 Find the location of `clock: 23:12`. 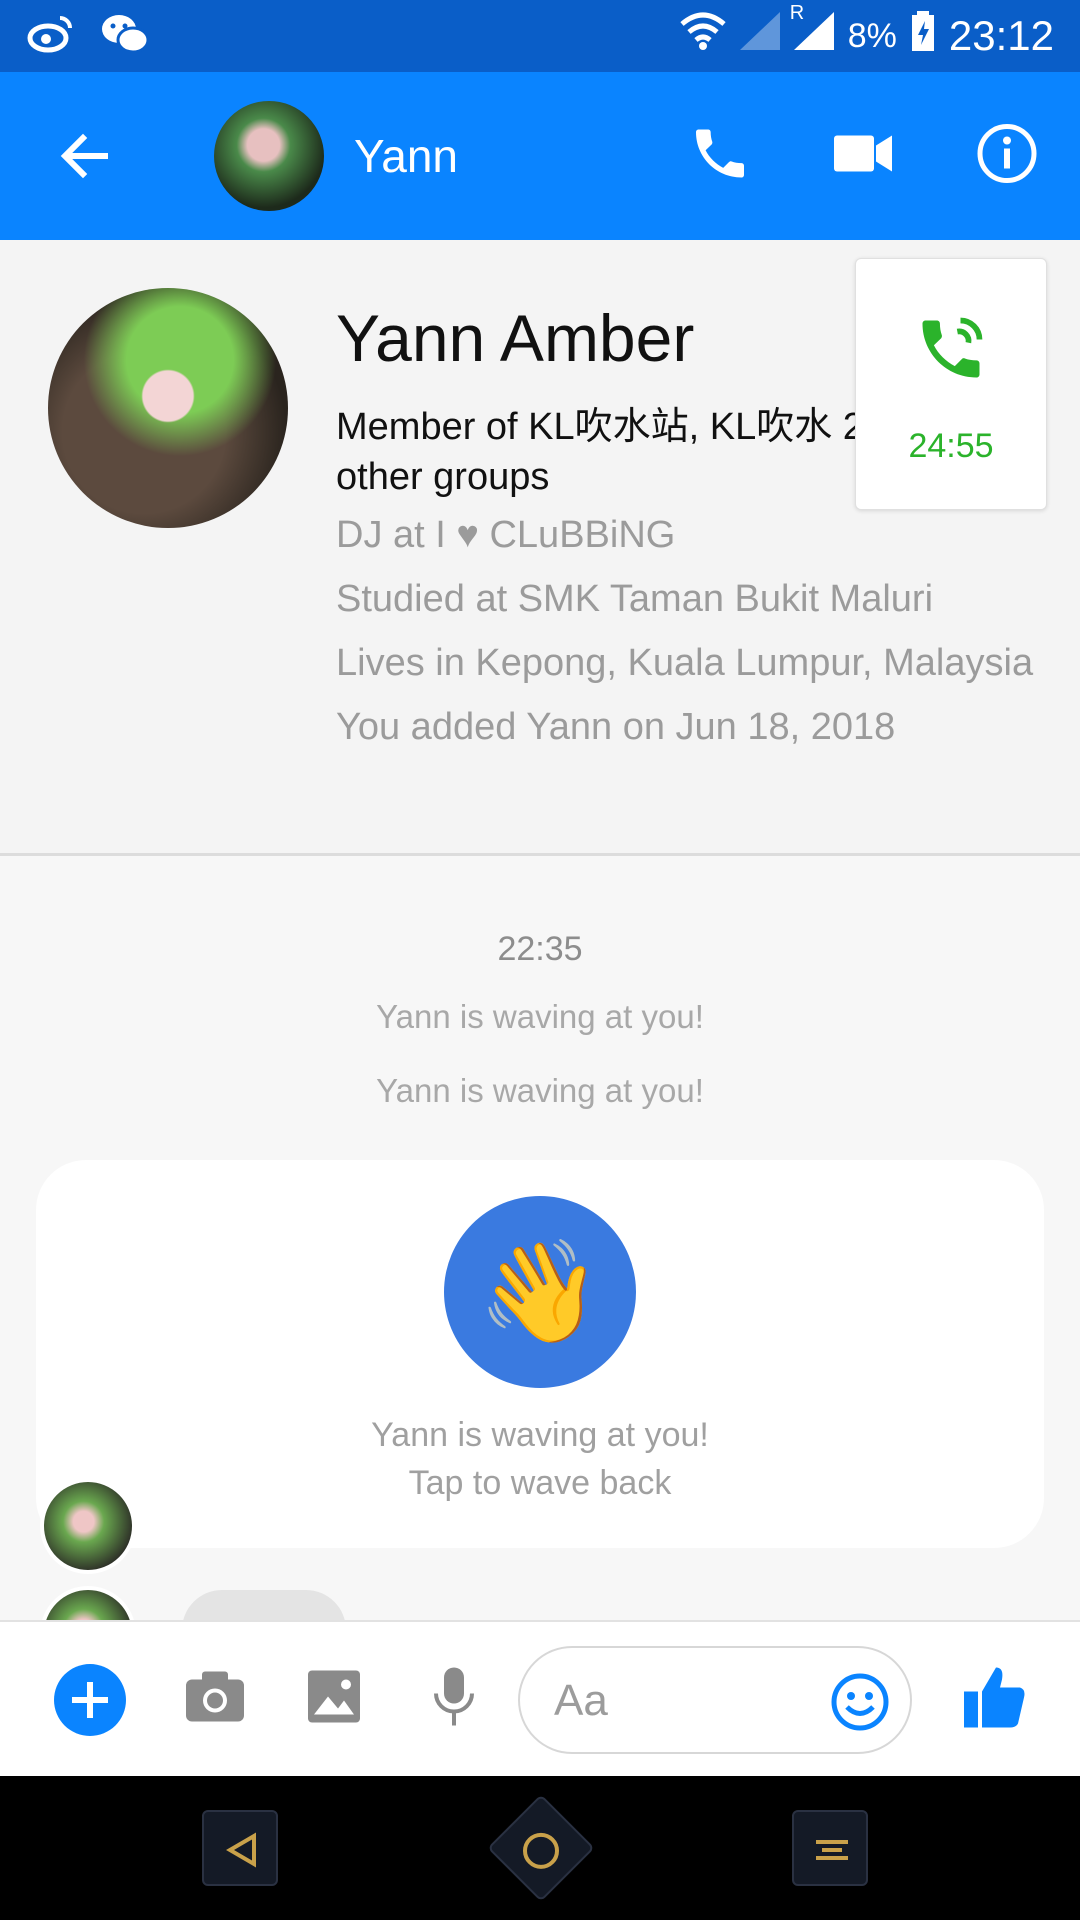

clock: 23:12 is located at coordinates (1001, 35).